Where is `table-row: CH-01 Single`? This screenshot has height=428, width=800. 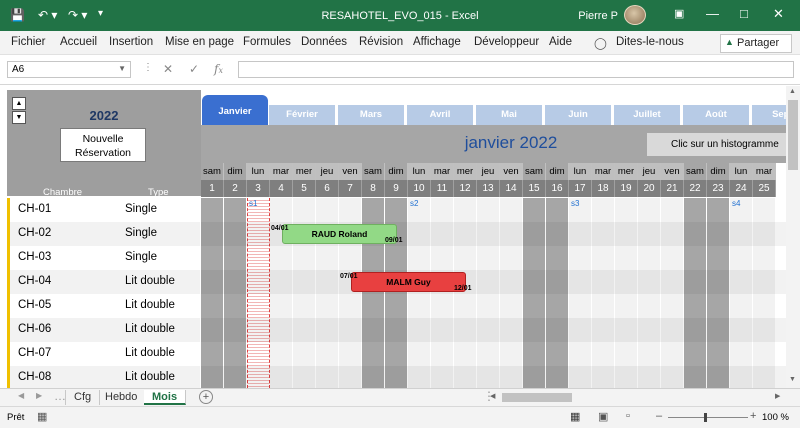
table-row: CH-01 Single is located at coordinates (105, 210).